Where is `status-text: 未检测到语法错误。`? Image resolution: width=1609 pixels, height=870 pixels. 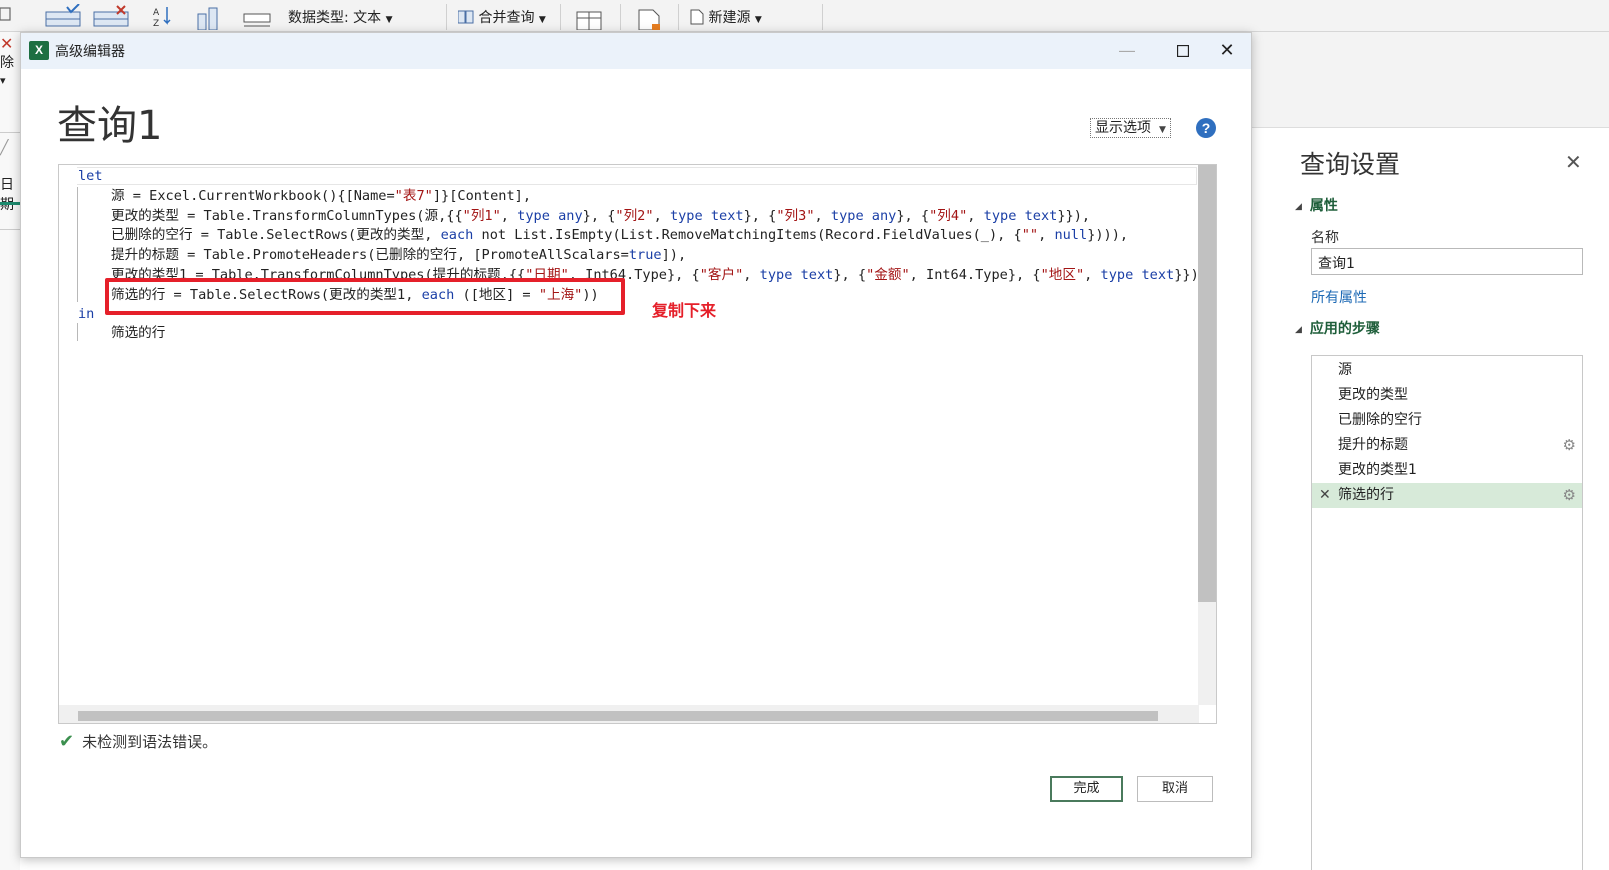
status-text: 未检测到语法错误。 is located at coordinates (150, 742).